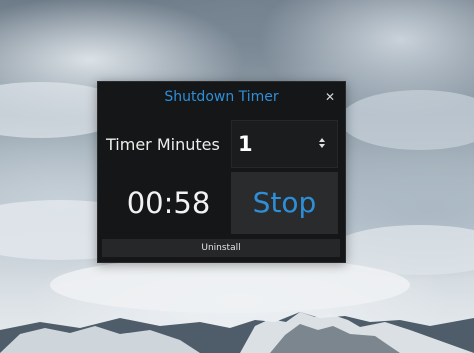 The width and height of the screenshot is (474, 353). I want to click on close-icon: ✕, so click(330, 97).